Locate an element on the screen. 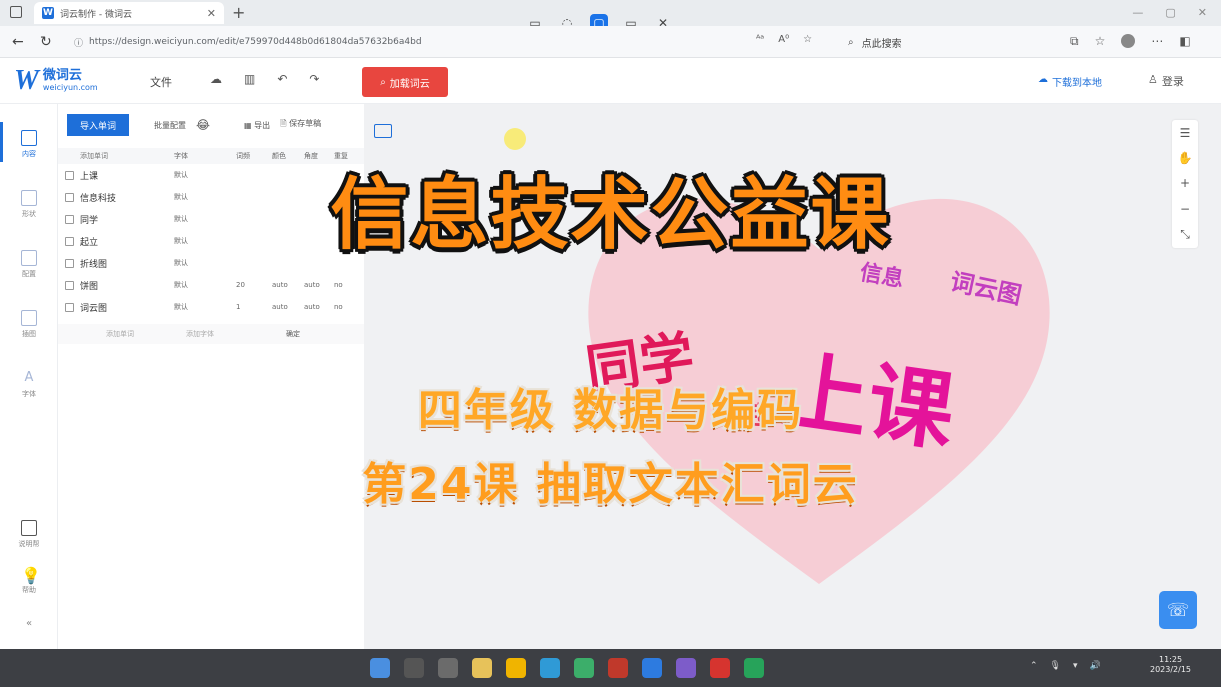 This screenshot has height=687, width=1221. redo-icon: ↷ is located at coordinates (314, 79).